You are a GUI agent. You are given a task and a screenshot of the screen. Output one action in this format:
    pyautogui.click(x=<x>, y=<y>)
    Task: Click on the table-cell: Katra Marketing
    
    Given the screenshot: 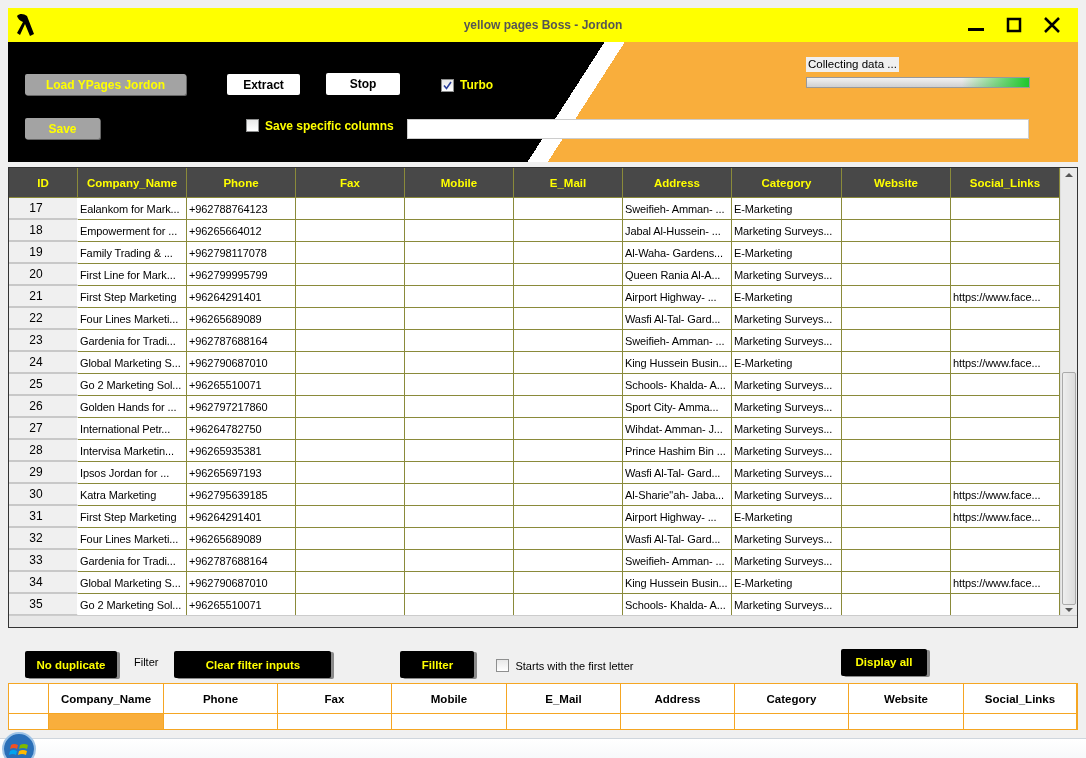 What is the action you would take?
    pyautogui.click(x=132, y=495)
    